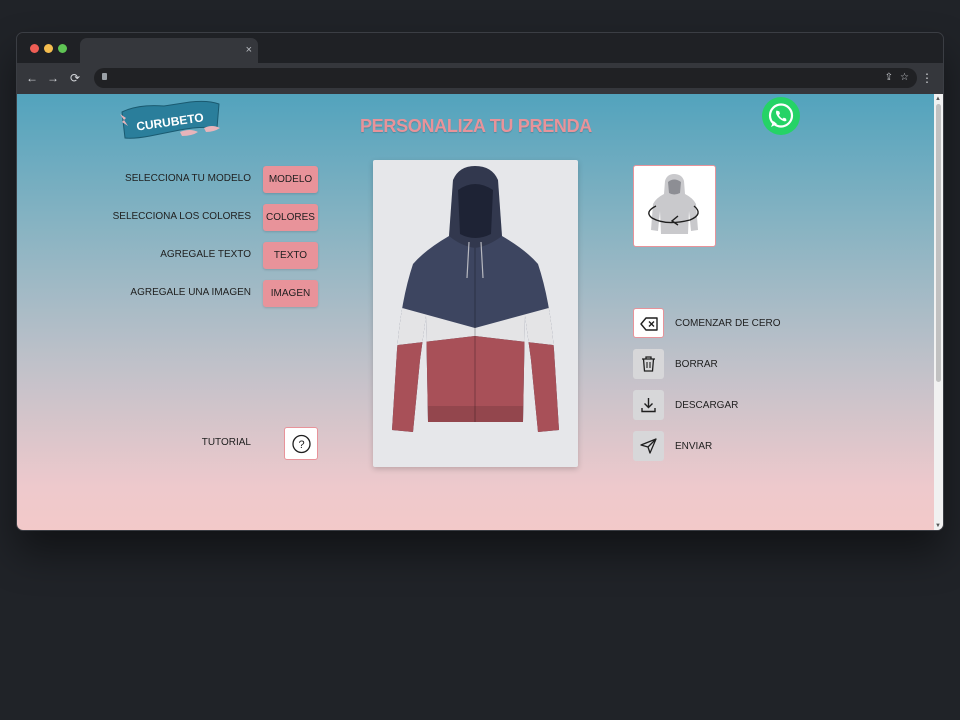  I want to click on close-window-button, so click(34, 48).